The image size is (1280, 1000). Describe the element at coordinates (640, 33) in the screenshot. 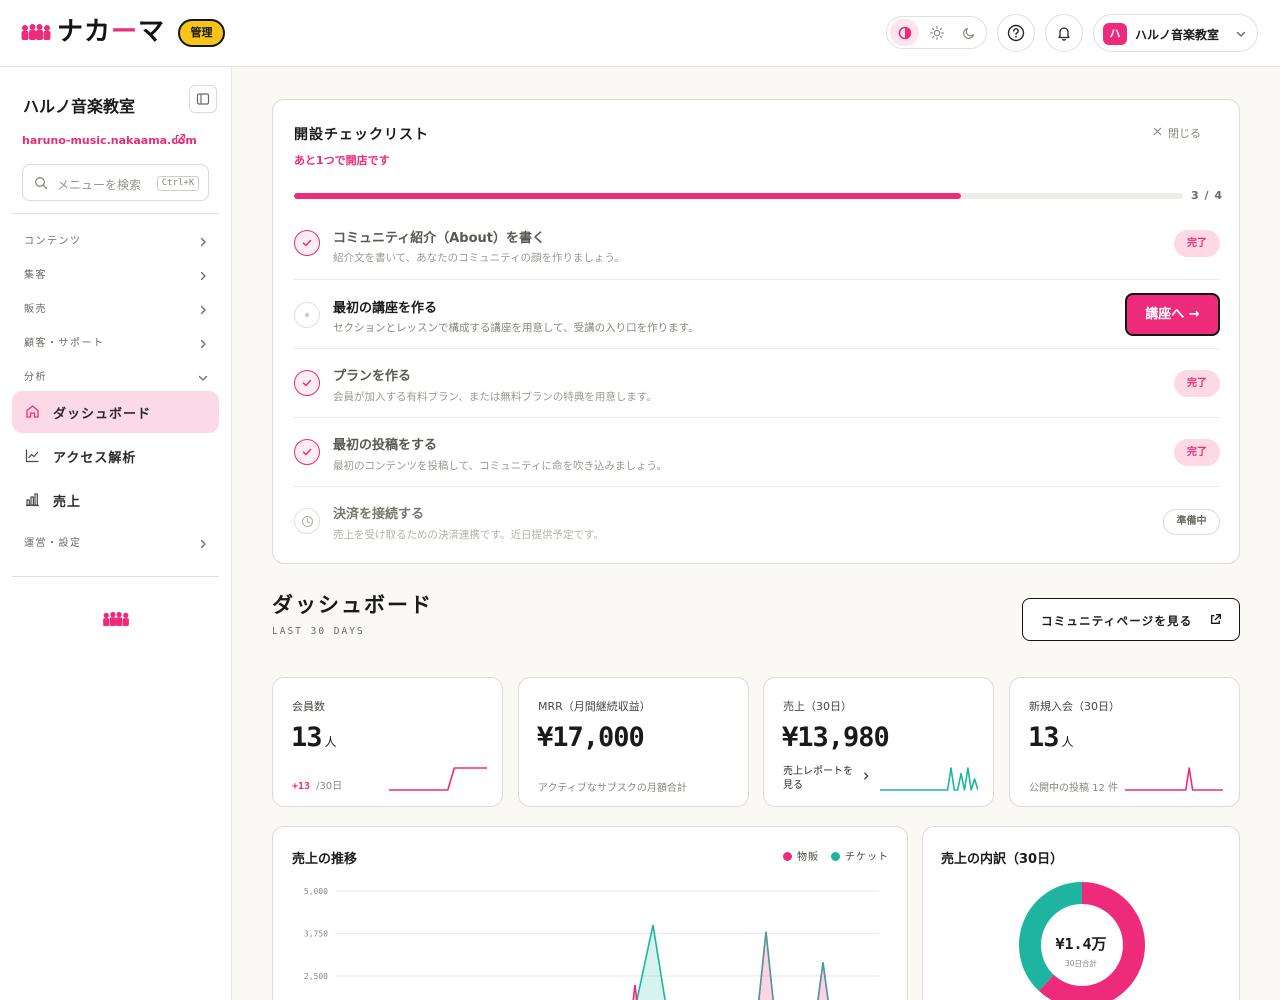

I see `top-header: ナカーマ 管理 ハ ハルノ音楽教室` at that location.